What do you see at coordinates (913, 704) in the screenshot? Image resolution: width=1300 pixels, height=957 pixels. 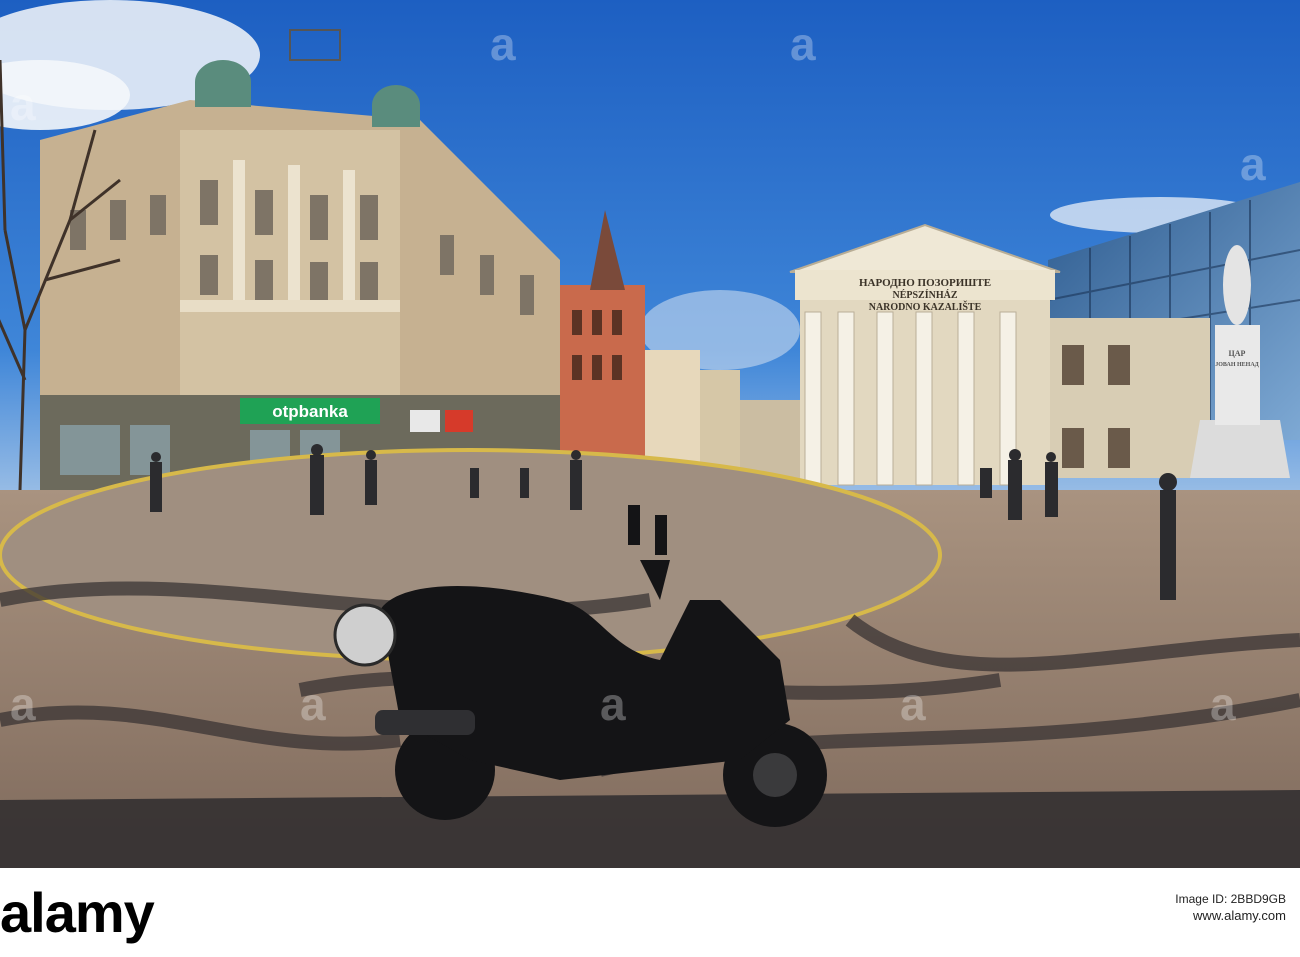 I see `watermark-a-4: a` at bounding box center [913, 704].